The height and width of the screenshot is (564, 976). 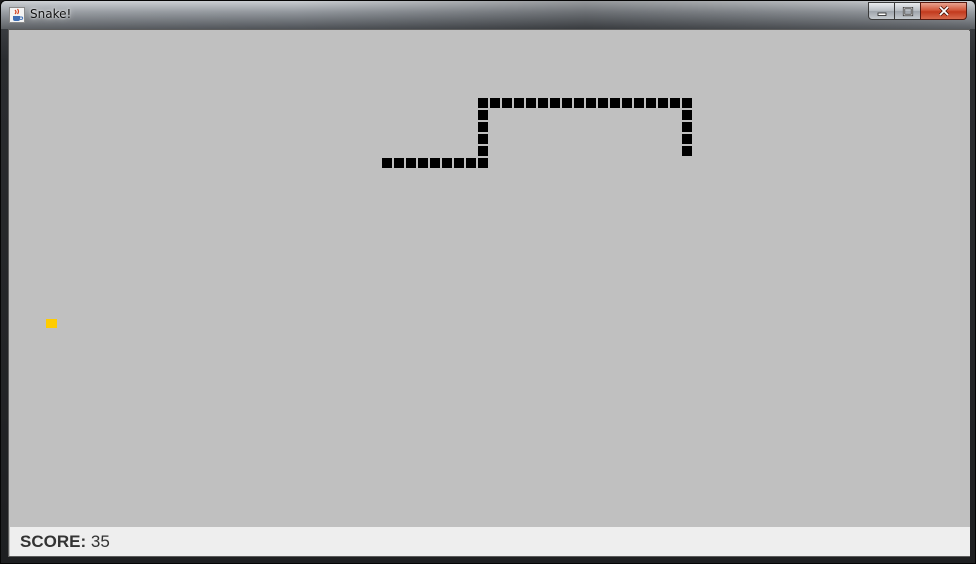 I want to click on score-value: 35, so click(x=100, y=541).